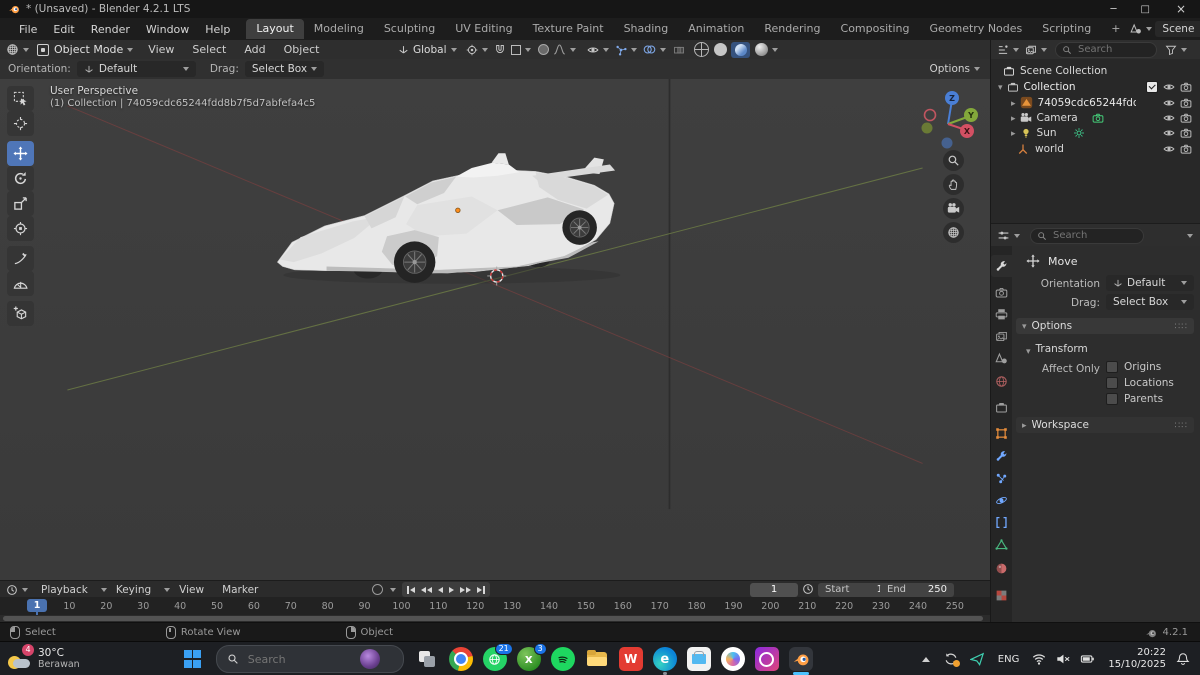 This screenshot has height=675, width=1200. I want to click on tab-scripting: Scripting, so click(1066, 29).